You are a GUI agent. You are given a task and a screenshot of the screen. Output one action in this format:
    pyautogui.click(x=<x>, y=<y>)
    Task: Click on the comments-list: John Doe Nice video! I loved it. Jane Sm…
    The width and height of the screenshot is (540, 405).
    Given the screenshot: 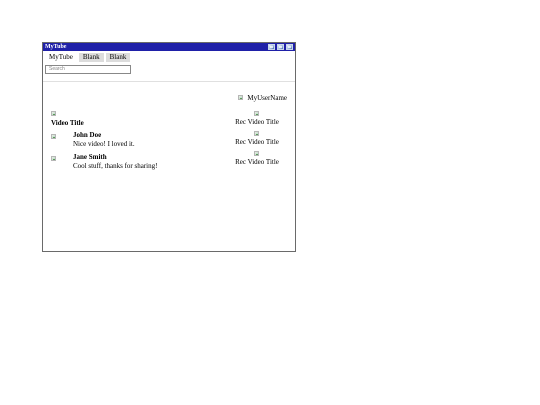 What is the action you would take?
    pyautogui.click(x=104, y=153)
    